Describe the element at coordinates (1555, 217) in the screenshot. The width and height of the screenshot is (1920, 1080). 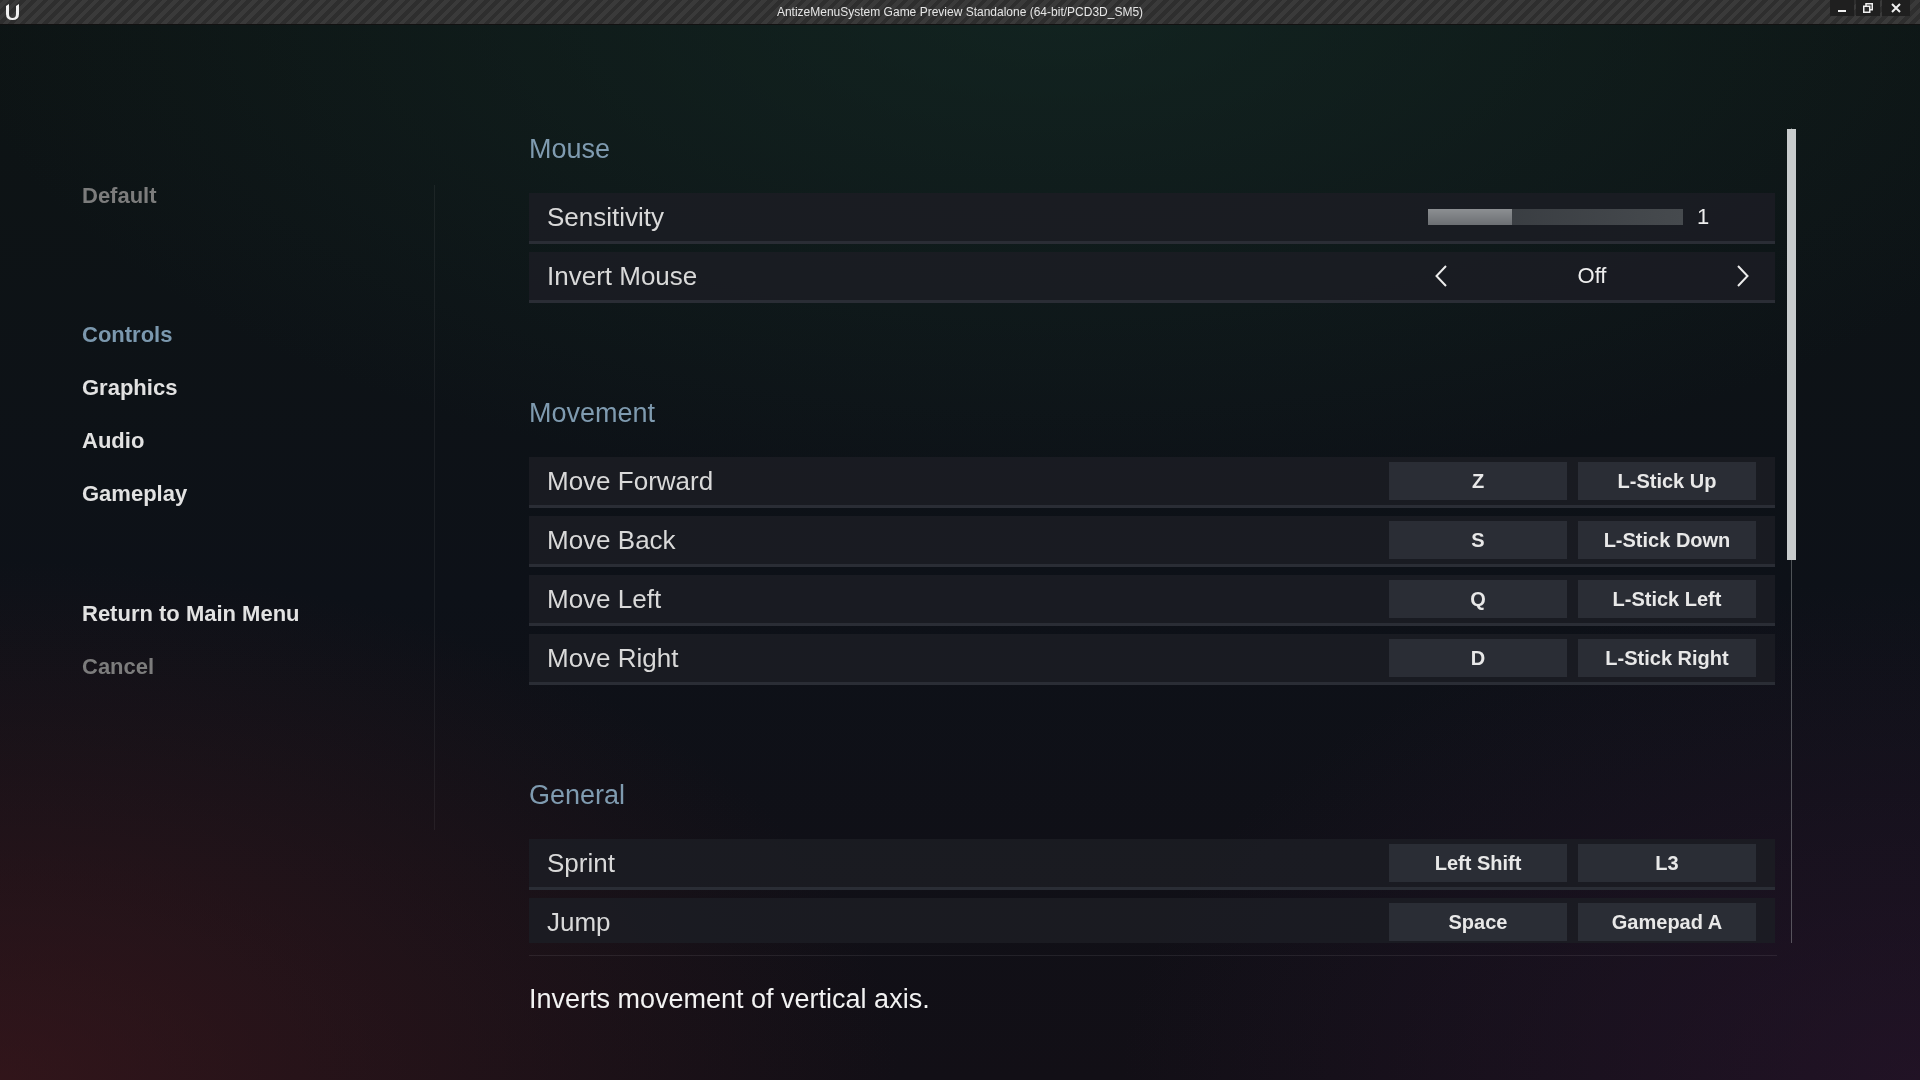
I see `slider-track` at that location.